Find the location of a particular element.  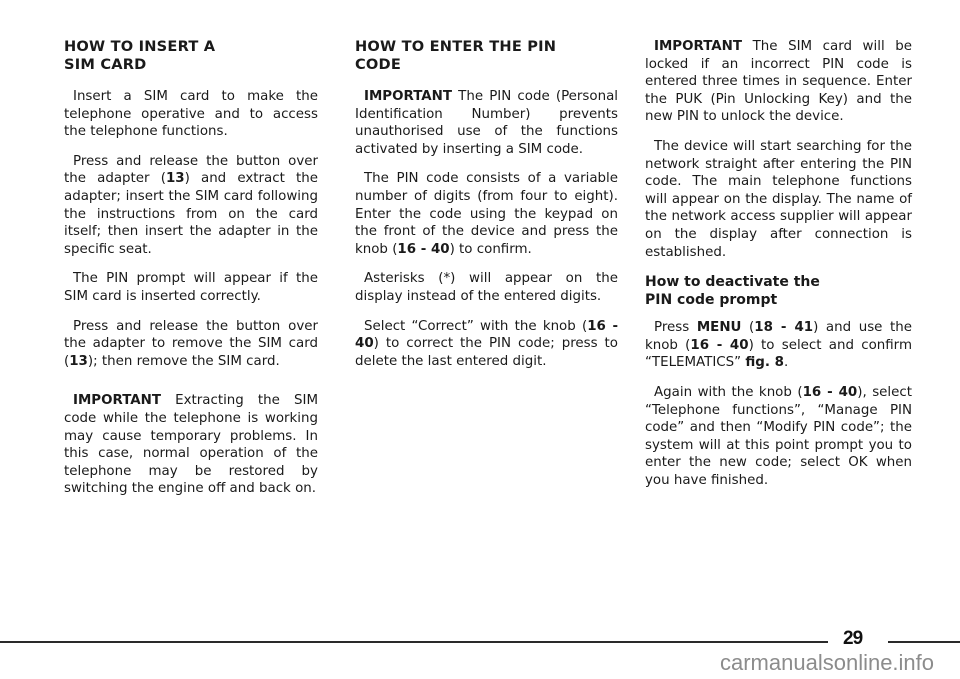

reference-number: 18 - 41 is located at coordinates (784, 328).